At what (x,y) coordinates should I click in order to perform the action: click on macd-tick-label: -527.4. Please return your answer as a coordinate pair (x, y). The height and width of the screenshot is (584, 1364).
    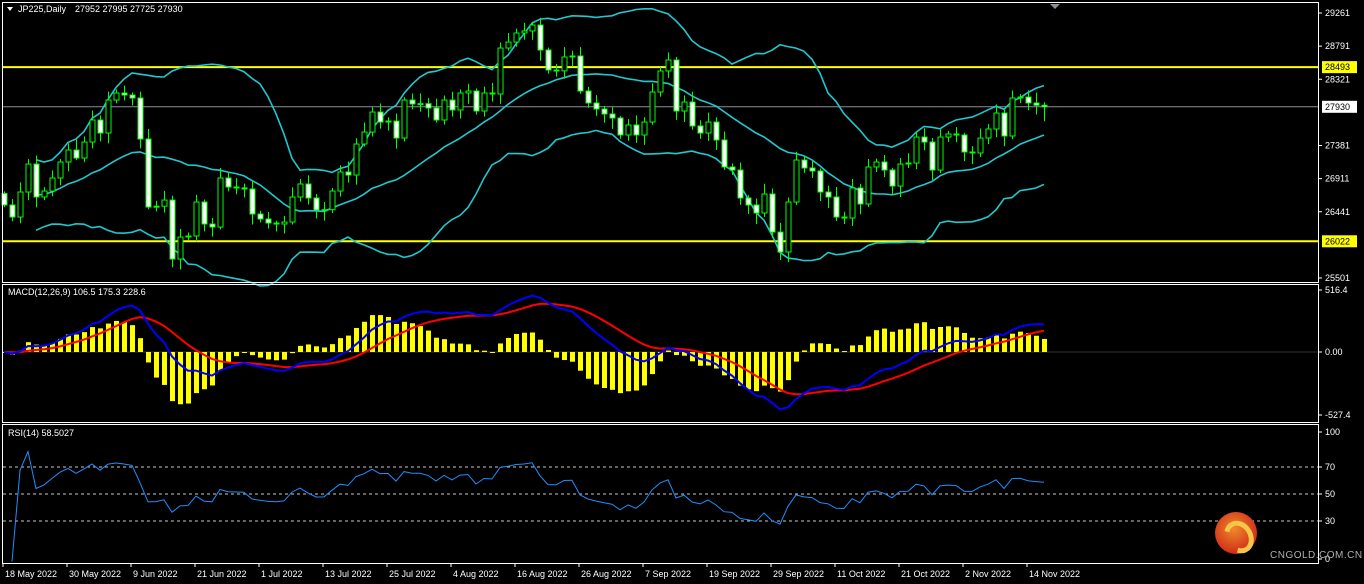
    Looking at the image, I should click on (1338, 415).